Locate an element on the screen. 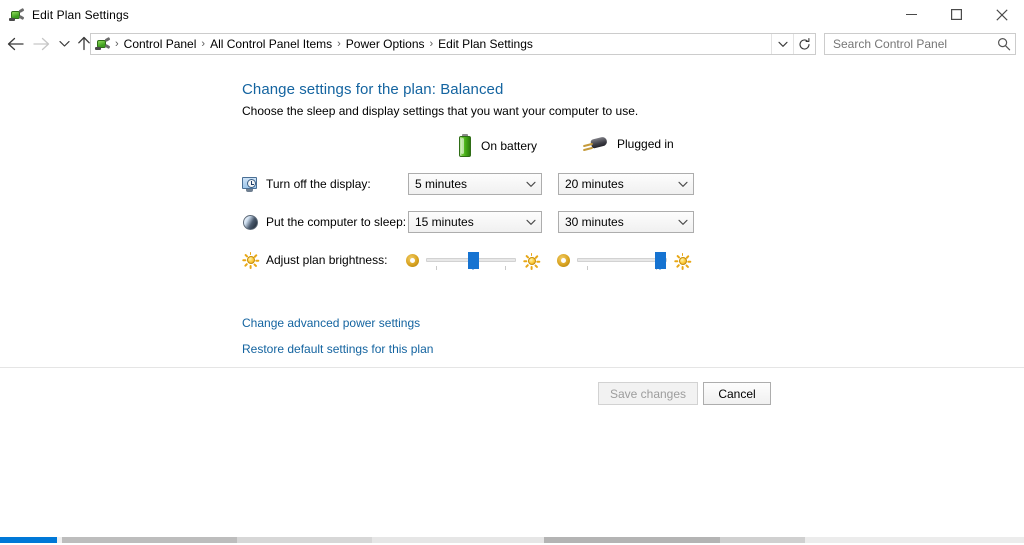 This screenshot has width=1024, height=545. search-input is located at coordinates (912, 44).